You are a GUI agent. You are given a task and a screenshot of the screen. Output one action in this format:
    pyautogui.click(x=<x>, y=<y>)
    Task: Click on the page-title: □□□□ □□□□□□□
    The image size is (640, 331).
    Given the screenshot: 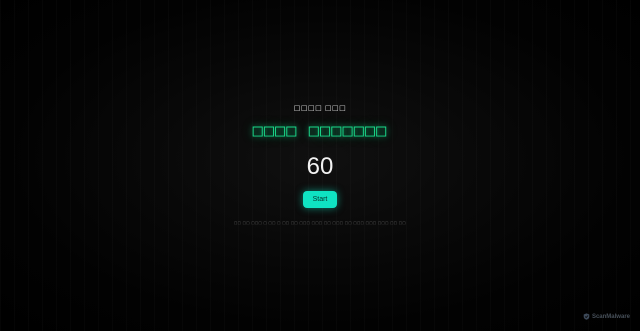 What is the action you would take?
    pyautogui.click(x=320, y=131)
    